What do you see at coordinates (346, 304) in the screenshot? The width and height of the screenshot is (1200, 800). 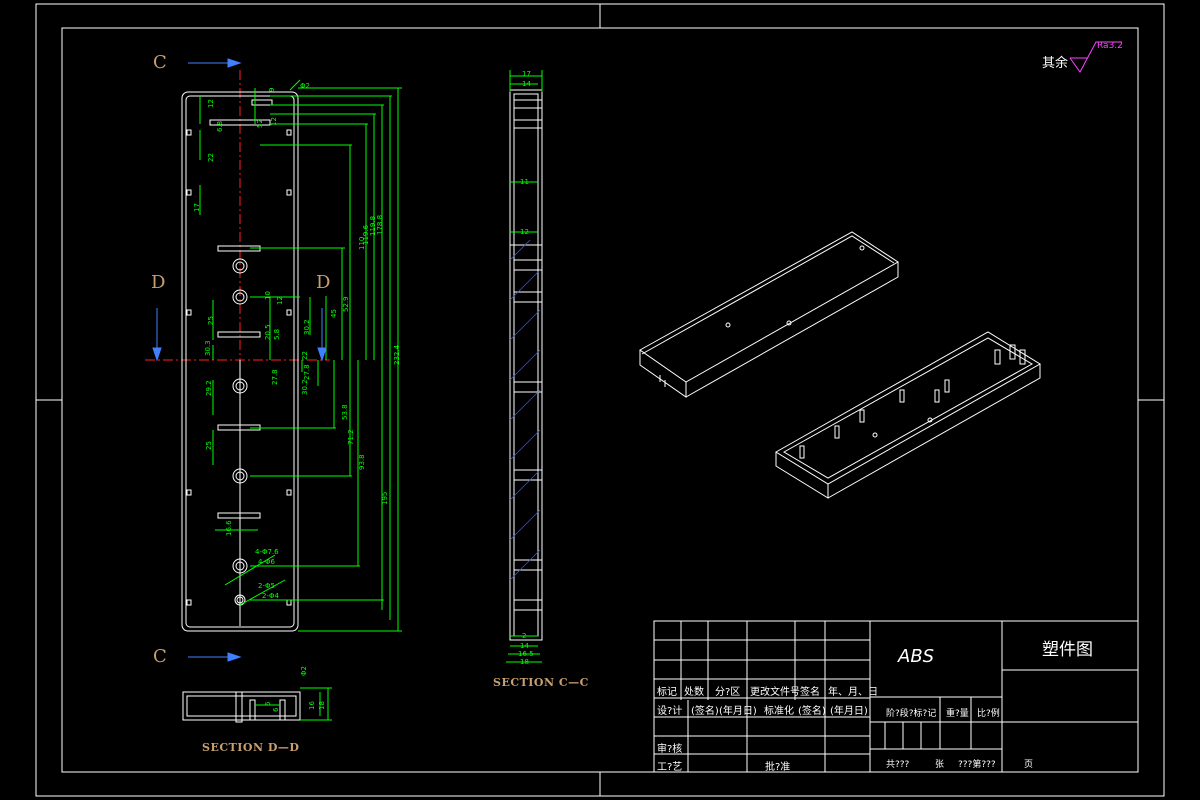 I see `dim-right-16: 52.9` at bounding box center [346, 304].